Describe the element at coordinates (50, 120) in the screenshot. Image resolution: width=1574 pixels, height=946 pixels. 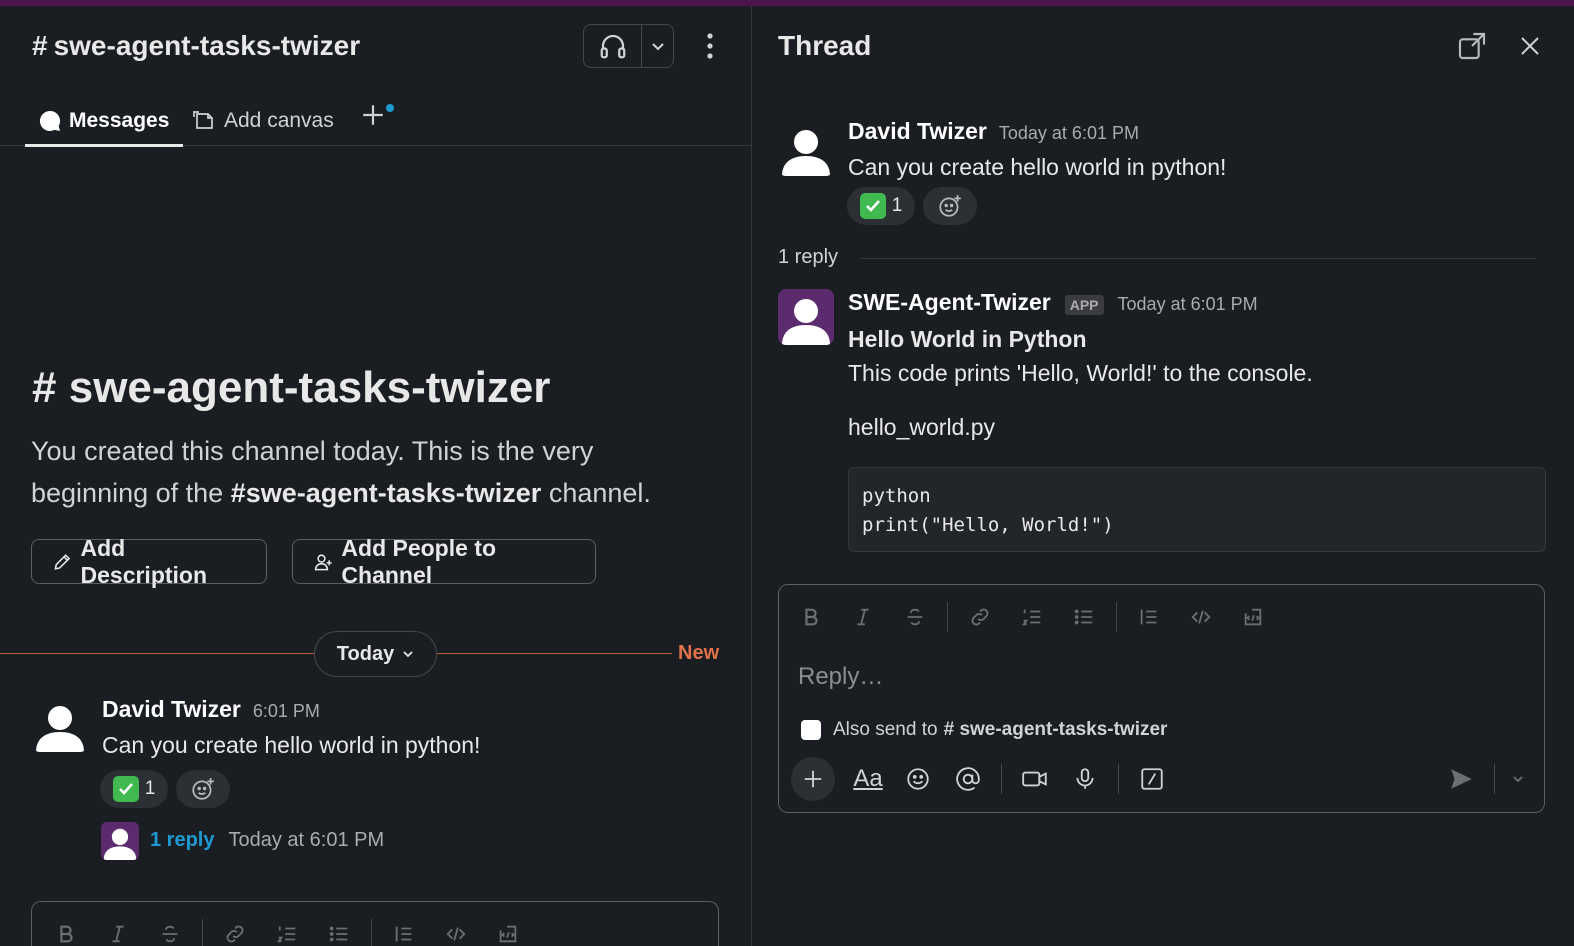
I see `message-bubble-icon` at that location.